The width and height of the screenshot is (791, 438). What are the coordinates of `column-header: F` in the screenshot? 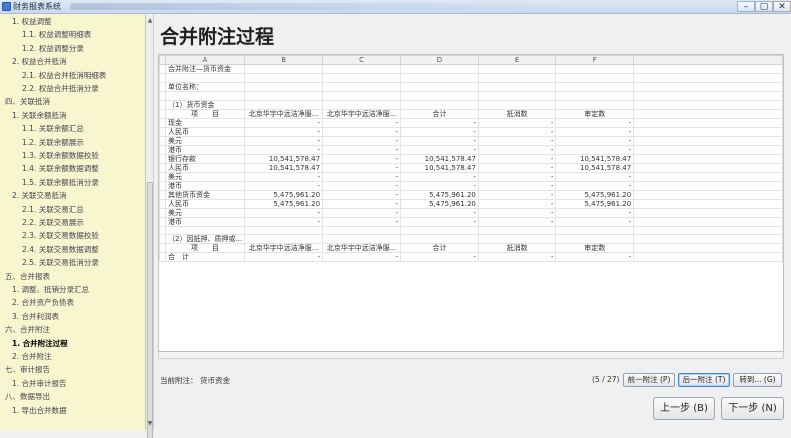 It's located at (595, 60).